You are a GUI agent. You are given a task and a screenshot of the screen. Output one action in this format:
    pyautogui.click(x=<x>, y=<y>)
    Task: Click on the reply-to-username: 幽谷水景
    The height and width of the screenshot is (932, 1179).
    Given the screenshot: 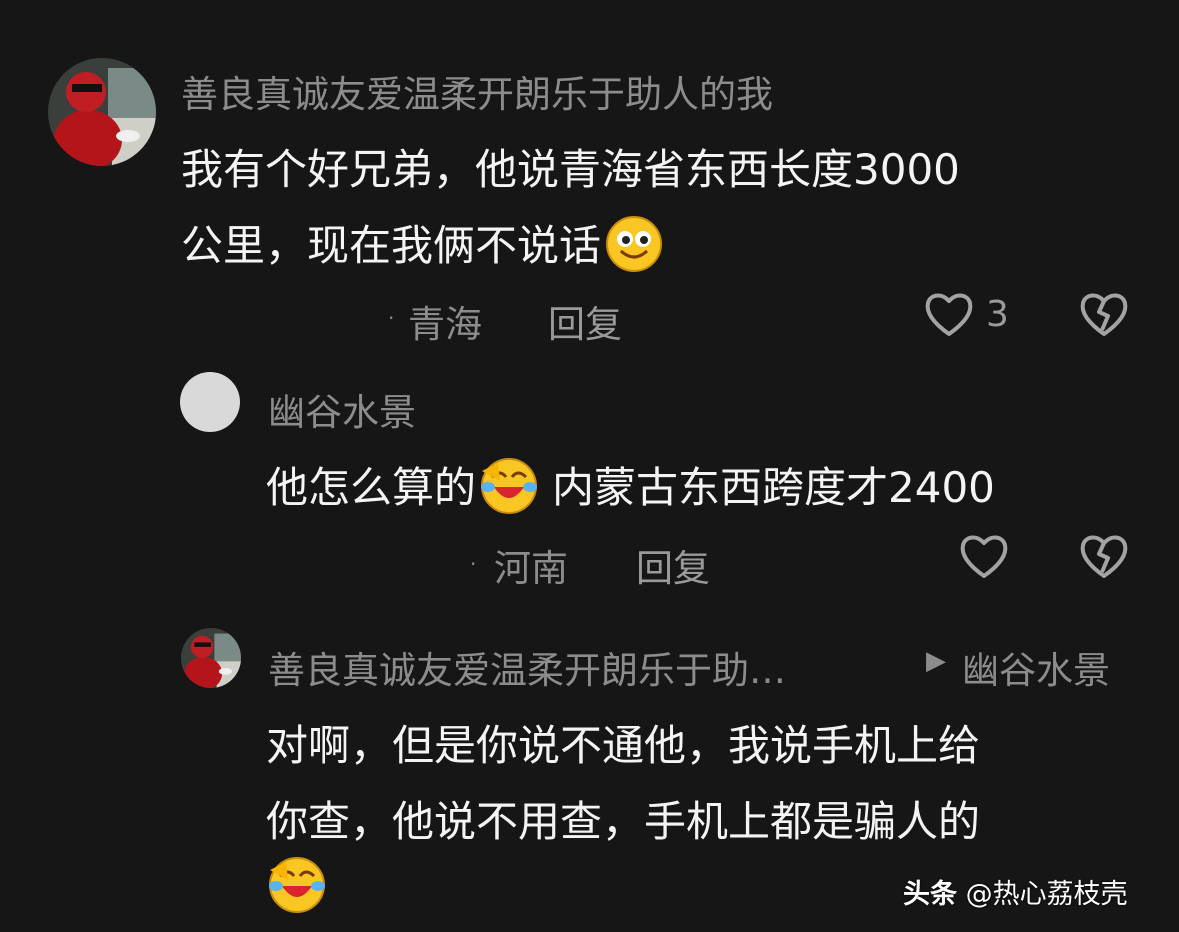 What is the action you would take?
    pyautogui.click(x=1036, y=667)
    